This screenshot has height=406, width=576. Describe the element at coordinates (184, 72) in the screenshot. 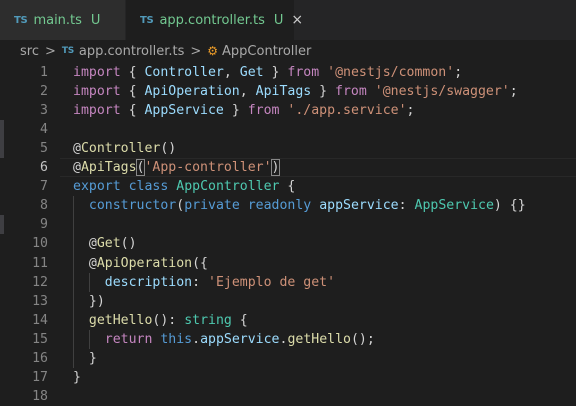

I see `code-token: Controller` at that location.